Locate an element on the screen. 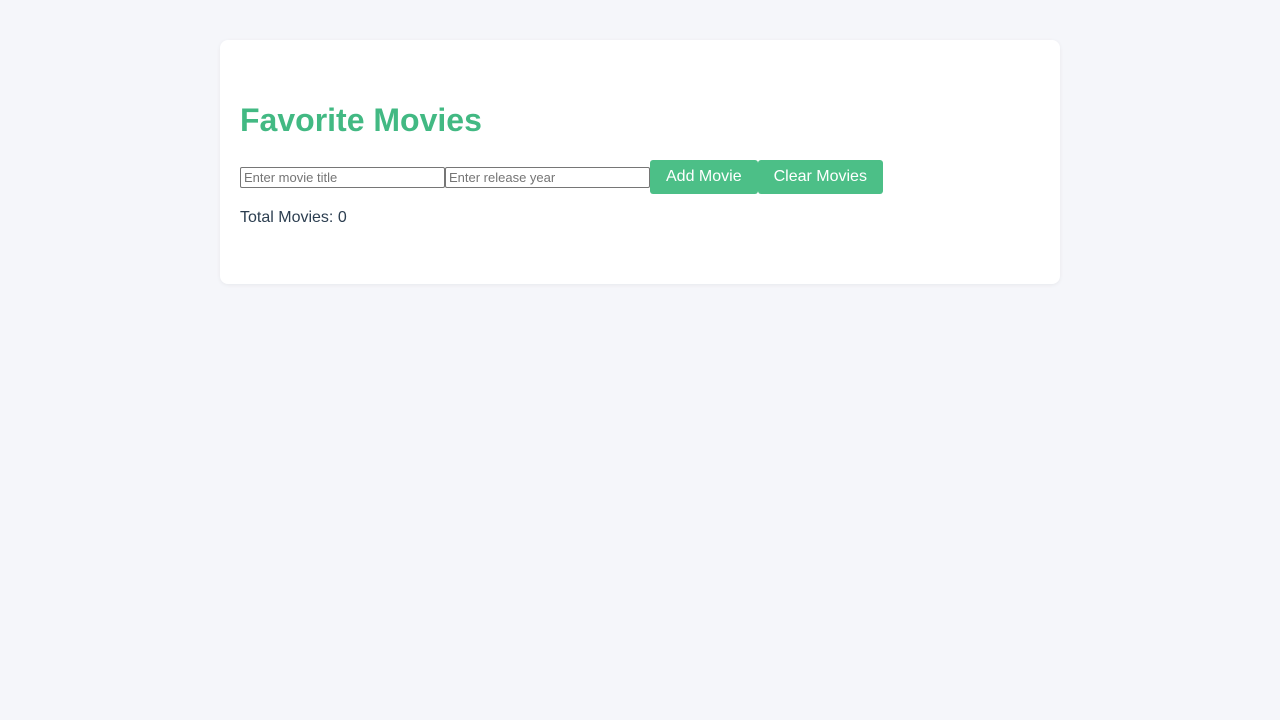 The height and width of the screenshot is (720, 1280). clear-movies-button: Clear Movies is located at coordinates (820, 177).